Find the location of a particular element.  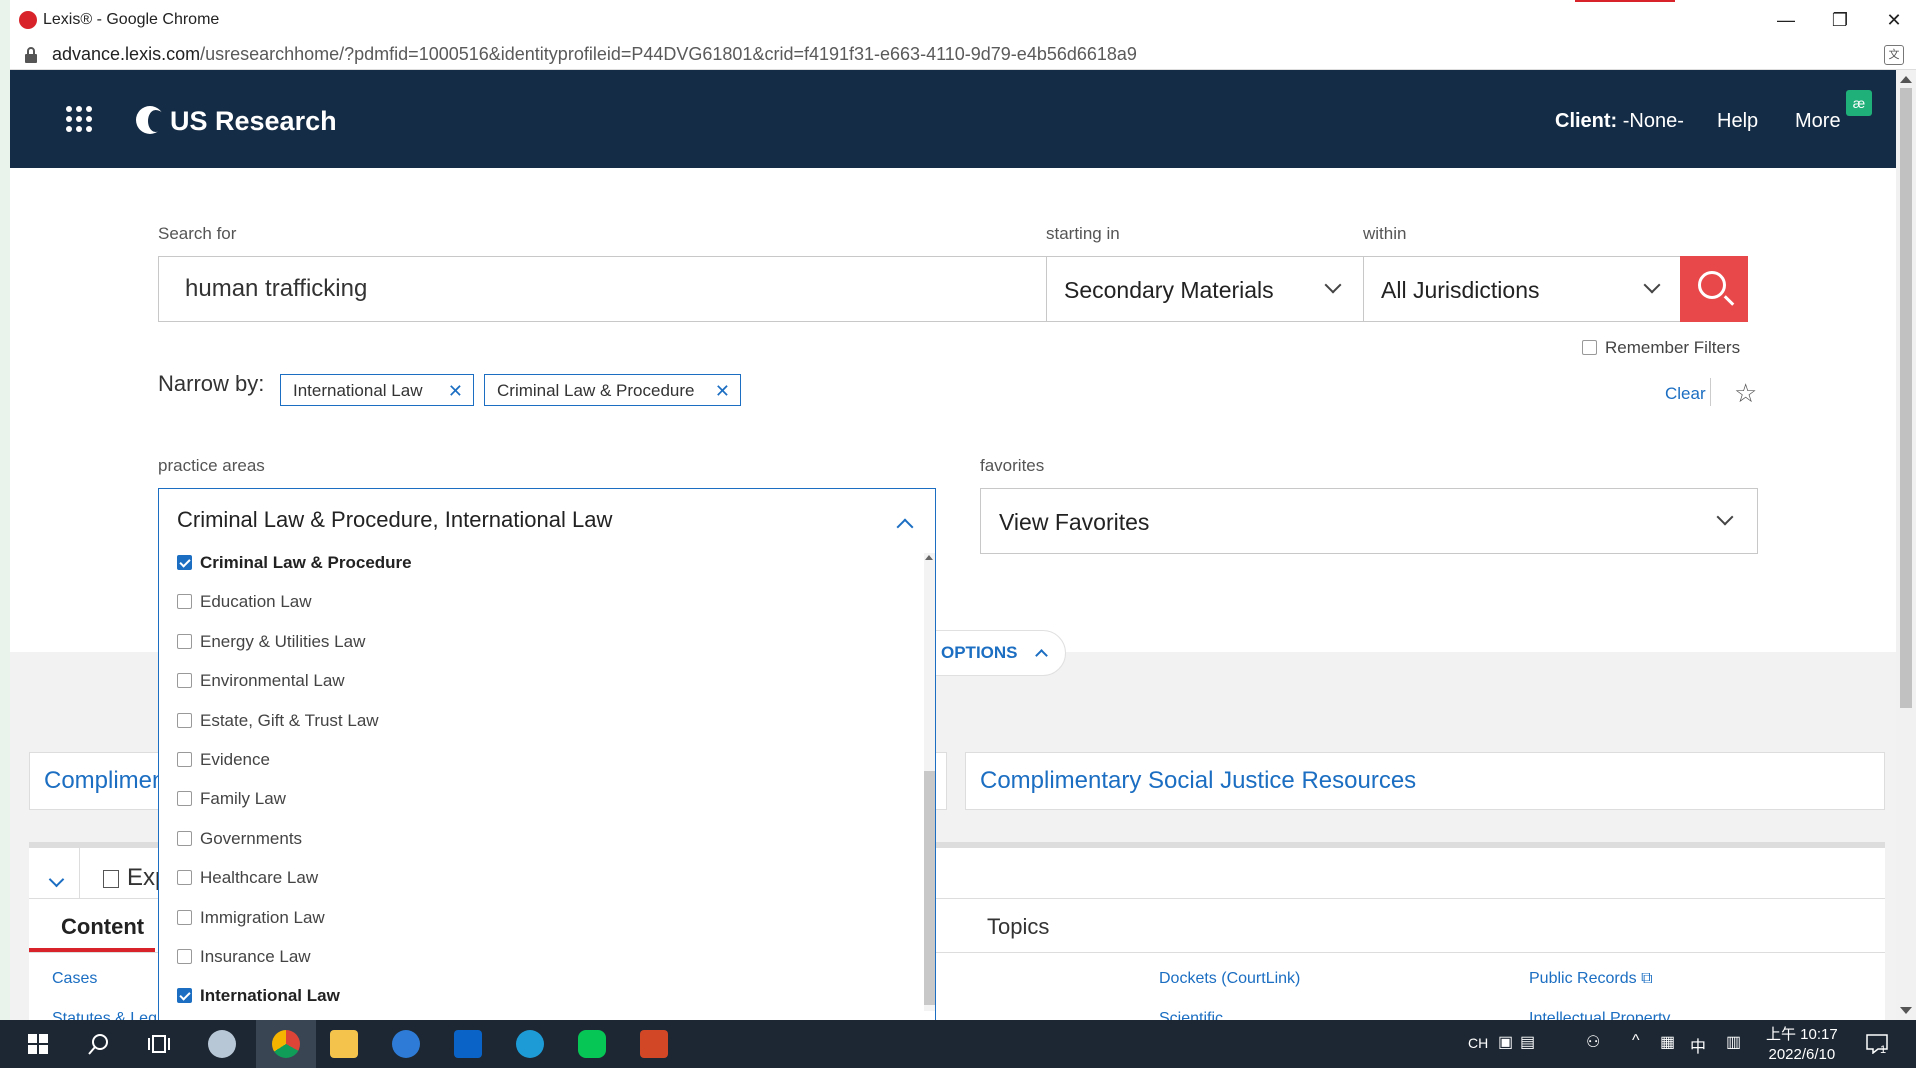

link-cases: Cases is located at coordinates (74, 979).